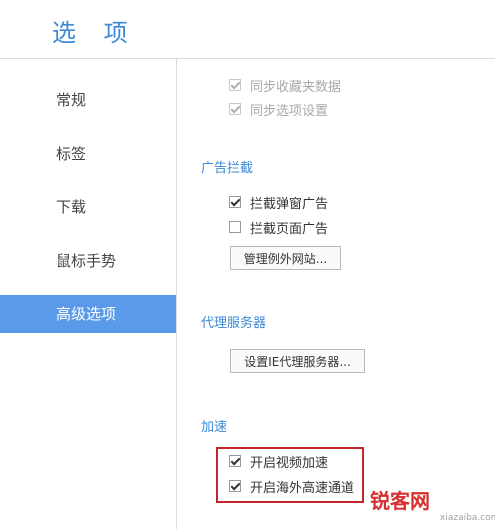 Image resolution: width=495 pixels, height=529 pixels. I want to click on sync-settings-label: 同步选项设置, so click(289, 111).